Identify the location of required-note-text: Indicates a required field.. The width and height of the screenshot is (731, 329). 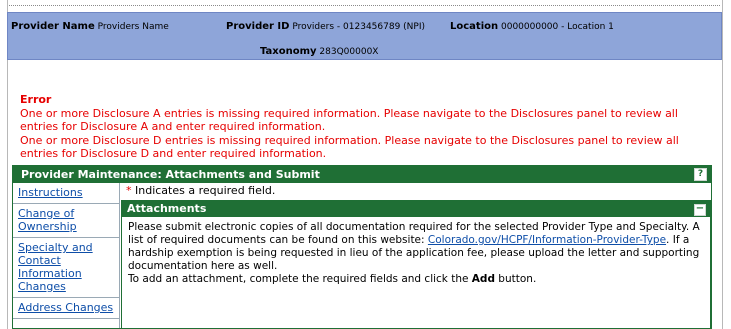
(205, 190).